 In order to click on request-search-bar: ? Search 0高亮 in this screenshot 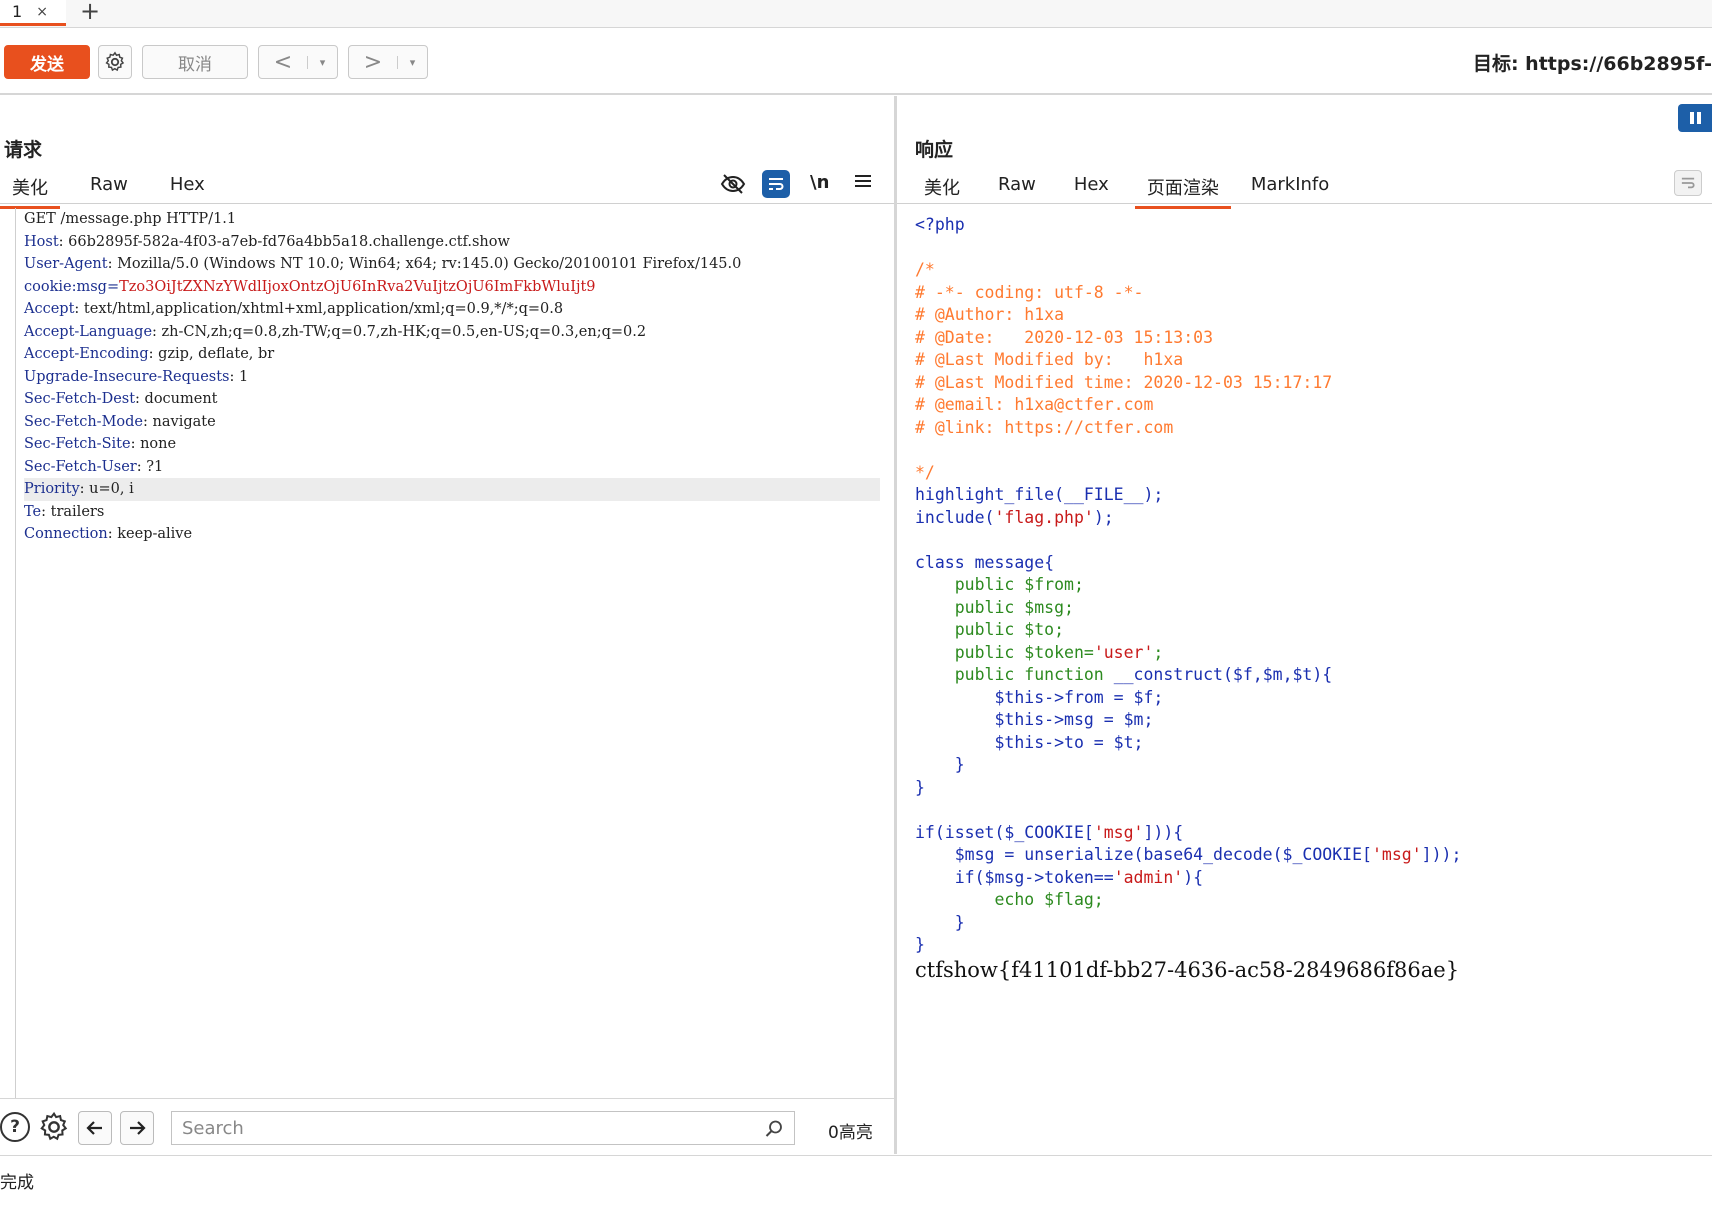, I will do `click(447, 1126)`.